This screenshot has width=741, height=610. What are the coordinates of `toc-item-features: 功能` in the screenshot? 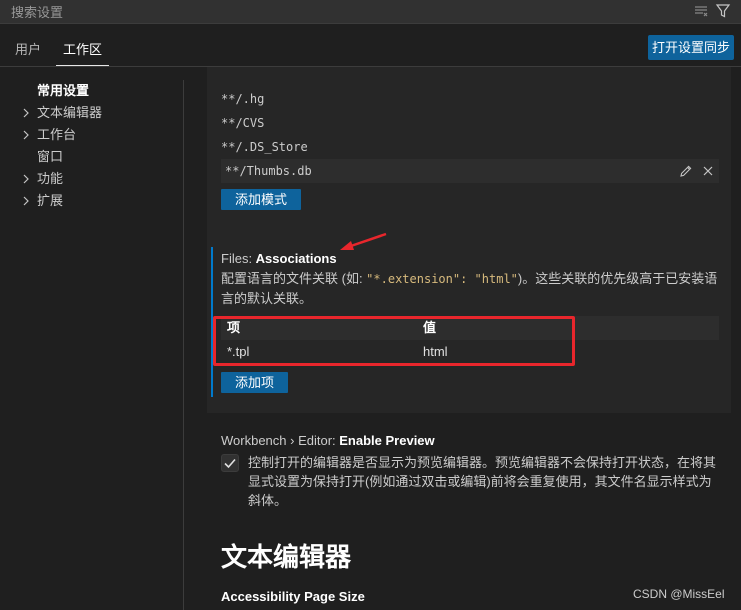 It's located at (91, 179).